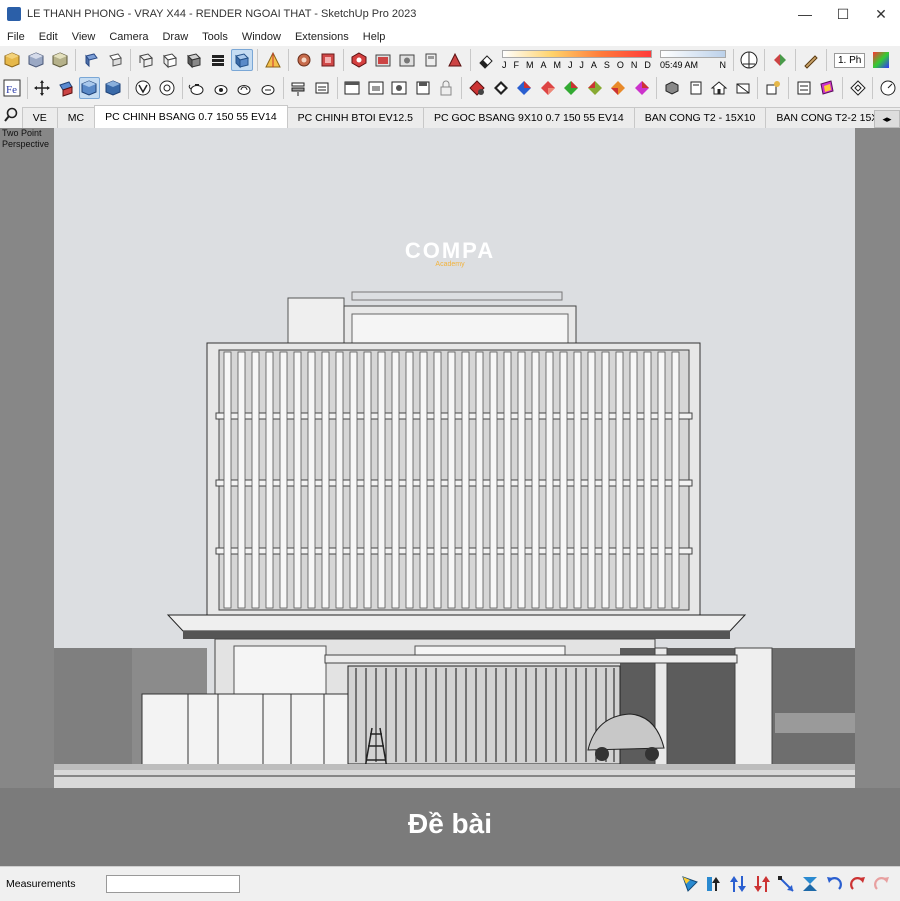  Describe the element at coordinates (719, 88) in the screenshot. I see `home-icon` at that location.